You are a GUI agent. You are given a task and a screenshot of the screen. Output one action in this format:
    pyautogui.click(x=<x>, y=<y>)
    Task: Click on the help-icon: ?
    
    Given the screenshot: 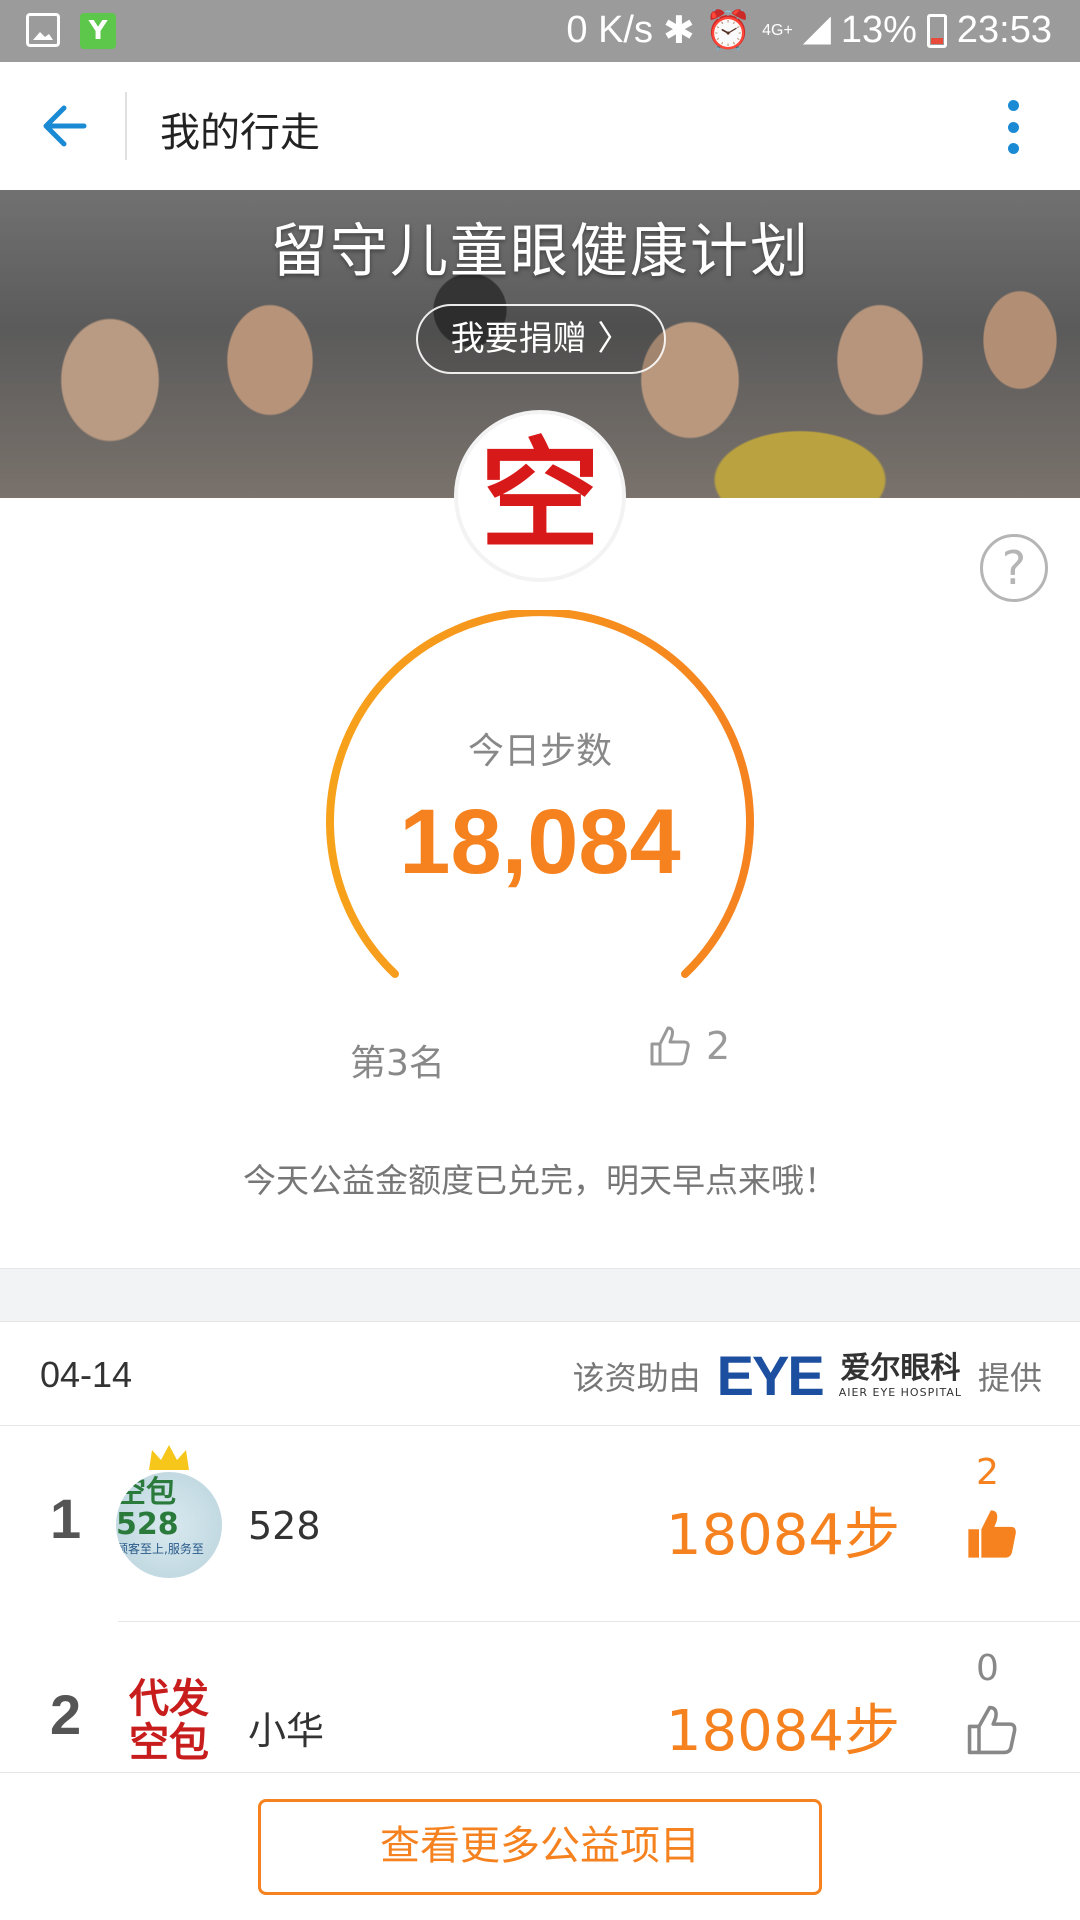 What is the action you would take?
    pyautogui.click(x=1014, y=568)
    